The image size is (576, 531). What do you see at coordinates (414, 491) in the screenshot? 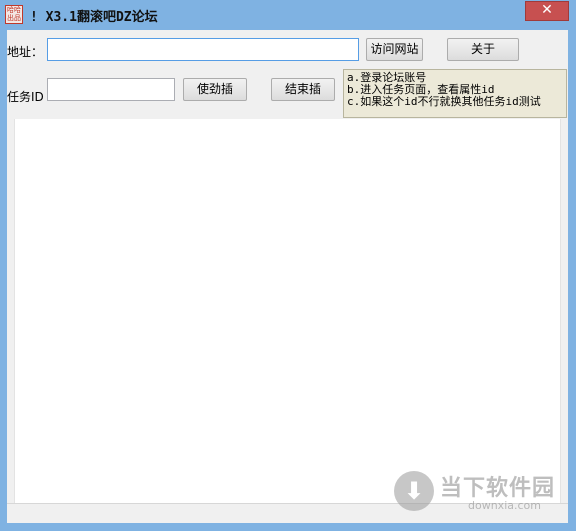
I see `download-circle-icon: ⬇` at bounding box center [414, 491].